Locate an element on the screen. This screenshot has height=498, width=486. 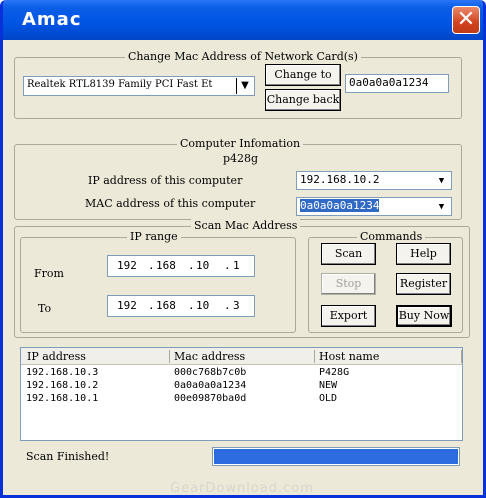
cell-host: OLD is located at coordinates (328, 398).